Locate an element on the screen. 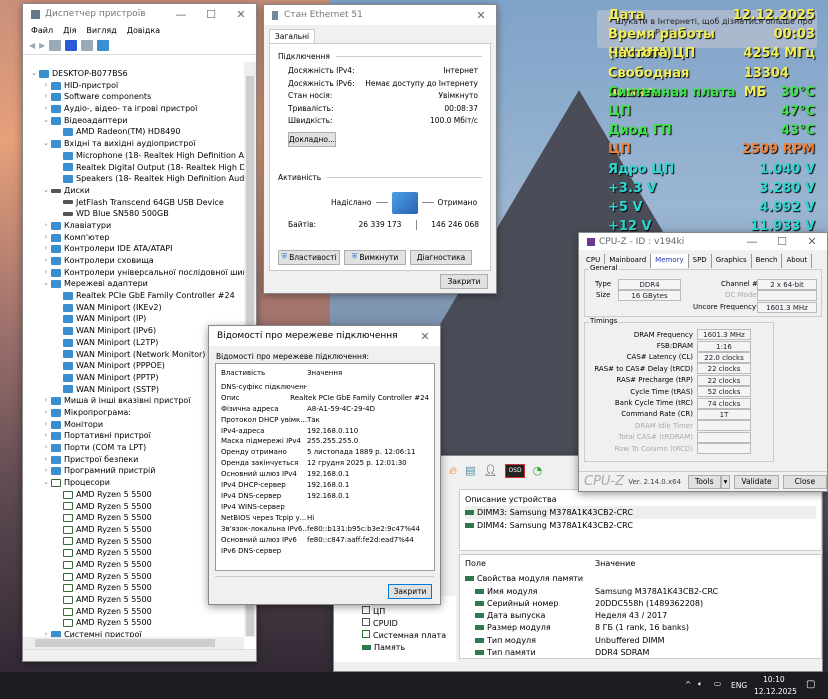  report-icon: ▤ is located at coordinates (470, 471).